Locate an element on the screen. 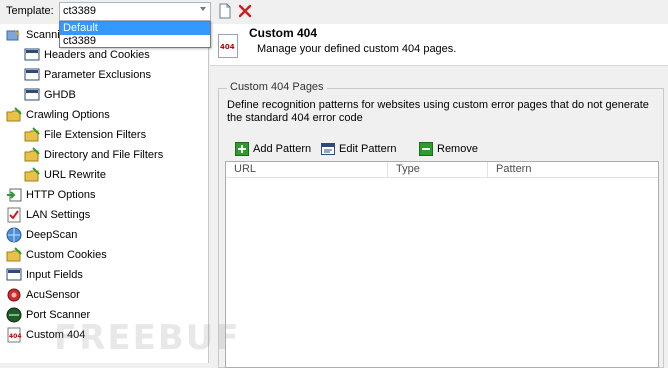 Image resolution: width=668 pixels, height=368 pixels. tree-item-acusensor: AcuSensor is located at coordinates (43, 295).